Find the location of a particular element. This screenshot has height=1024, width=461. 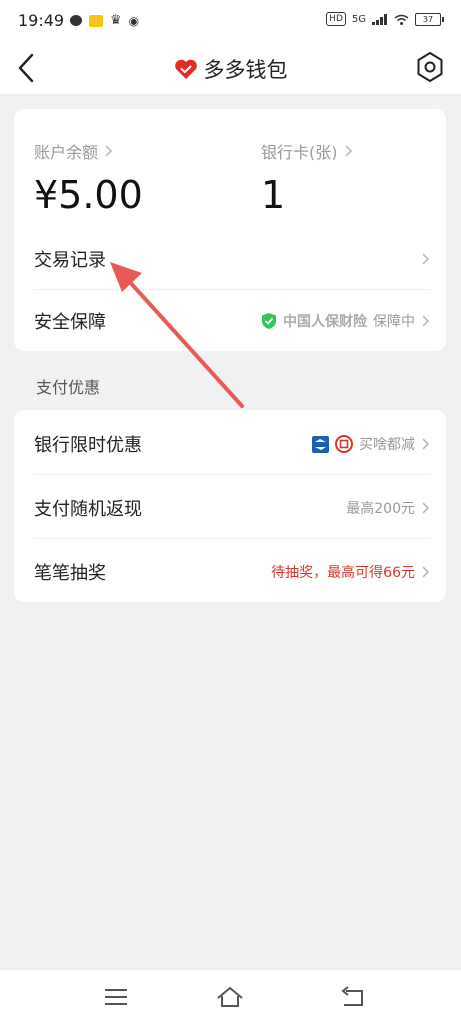

lottery-value: 待抽奖，最高可得66元 is located at coordinates (343, 573).